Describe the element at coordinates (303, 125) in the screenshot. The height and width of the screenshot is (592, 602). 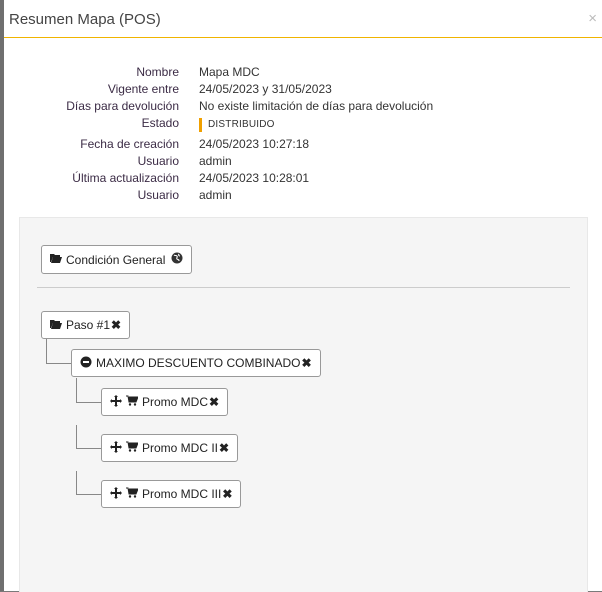
I see `info-row-status: Estado DISTRIBUIDO` at that location.